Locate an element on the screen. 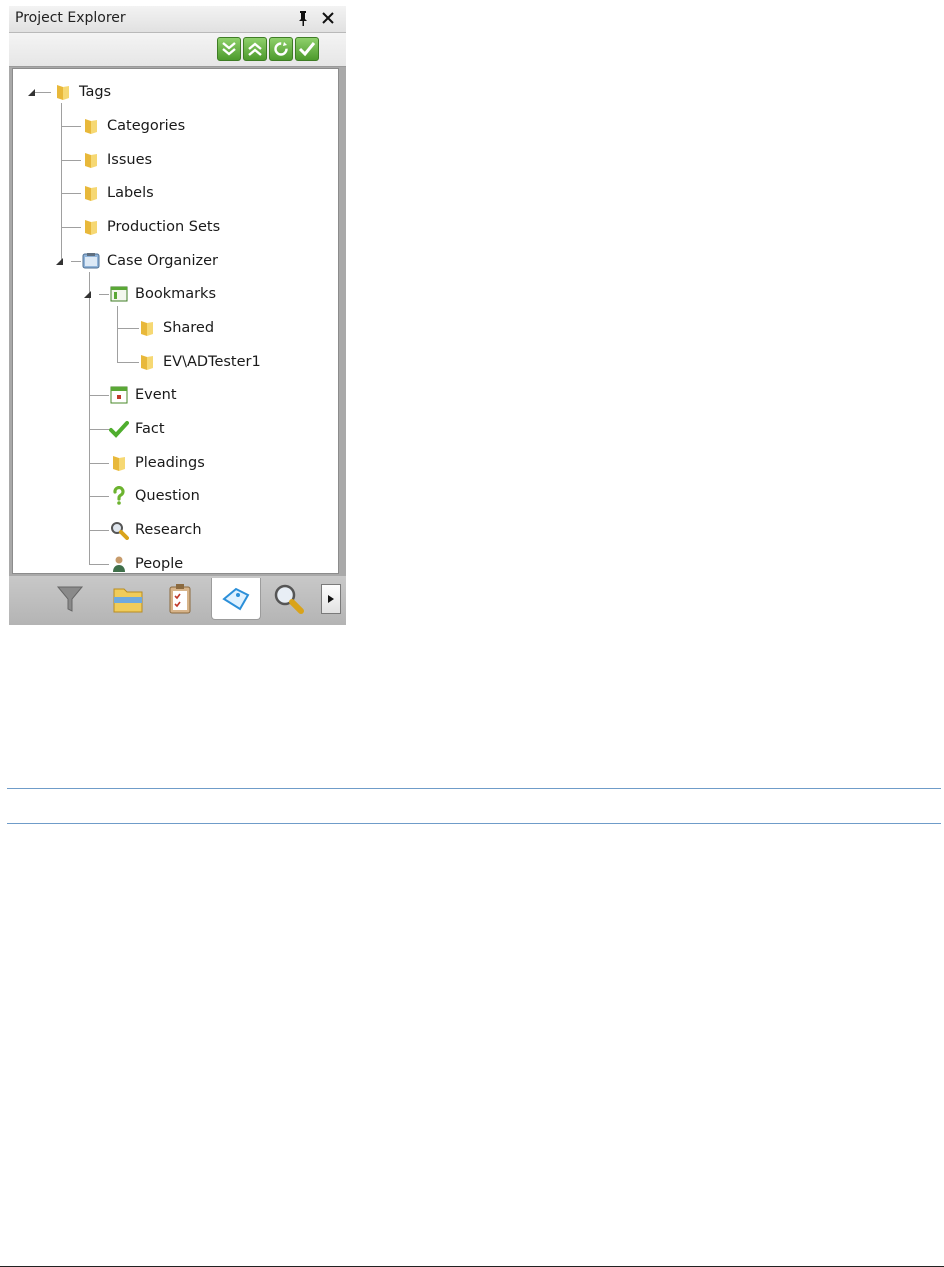  calendar-icon is located at coordinates (119, 395).